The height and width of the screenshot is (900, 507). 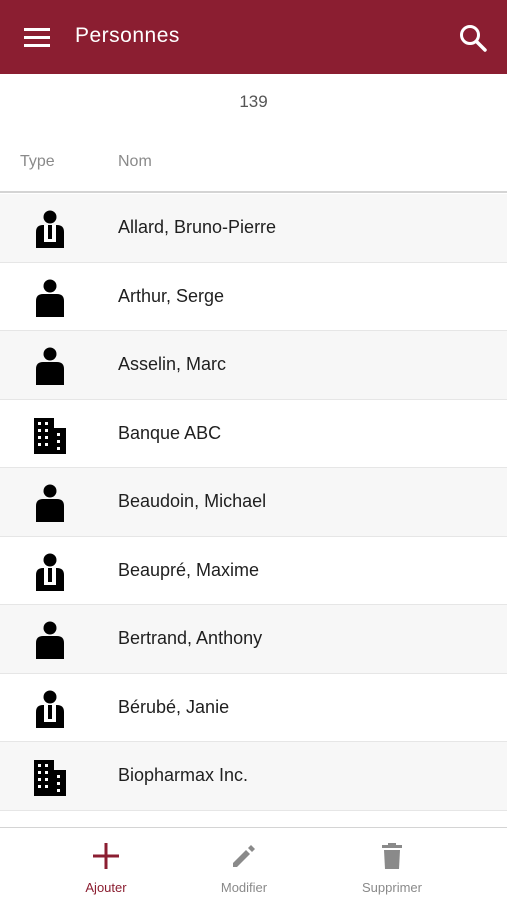 I want to click on list-item-name: Biopharmax Inc., so click(x=183, y=775).